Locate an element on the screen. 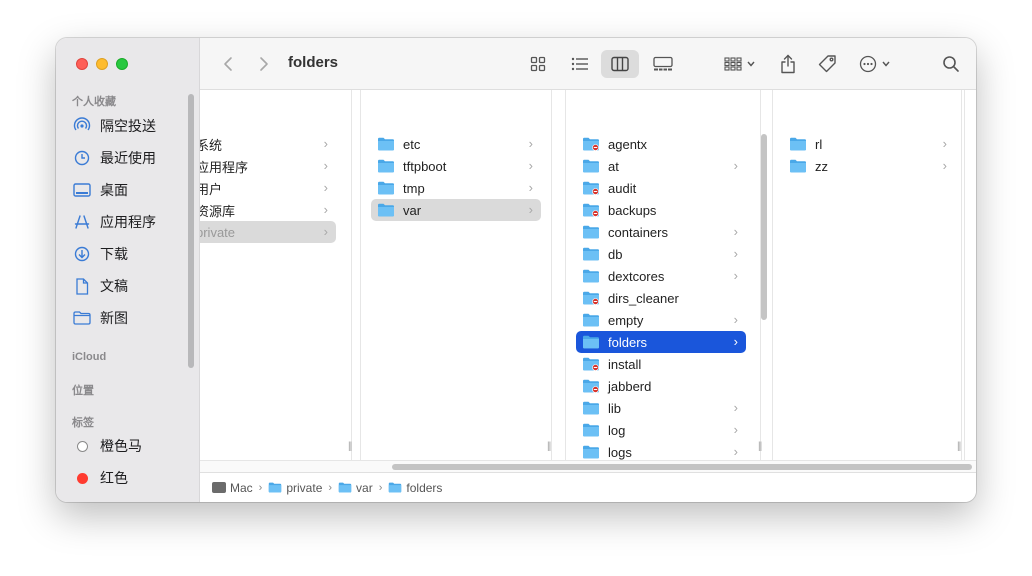  path-label: Mac is located at coordinates (241, 487).